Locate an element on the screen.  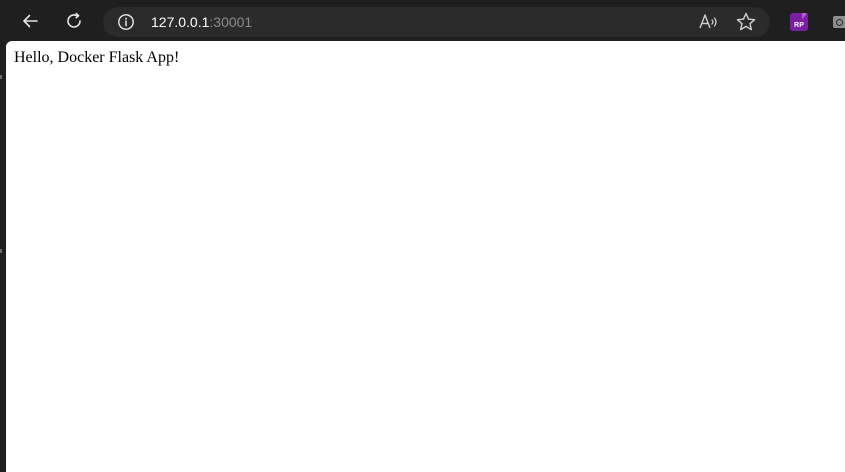
info-icon is located at coordinates (126, 22).